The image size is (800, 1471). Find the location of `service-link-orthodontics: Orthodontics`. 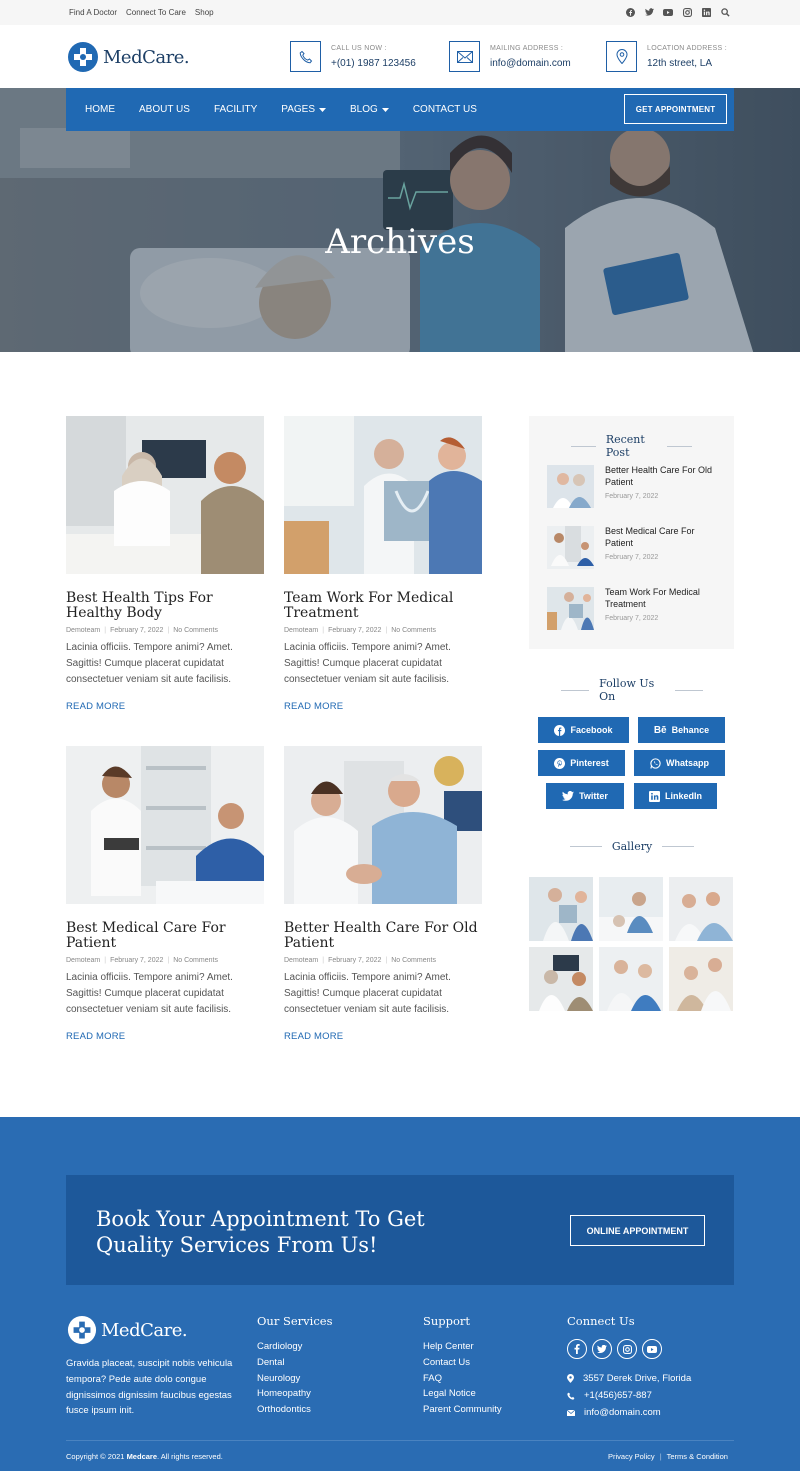

service-link-orthodontics: Orthodontics is located at coordinates (284, 1410).